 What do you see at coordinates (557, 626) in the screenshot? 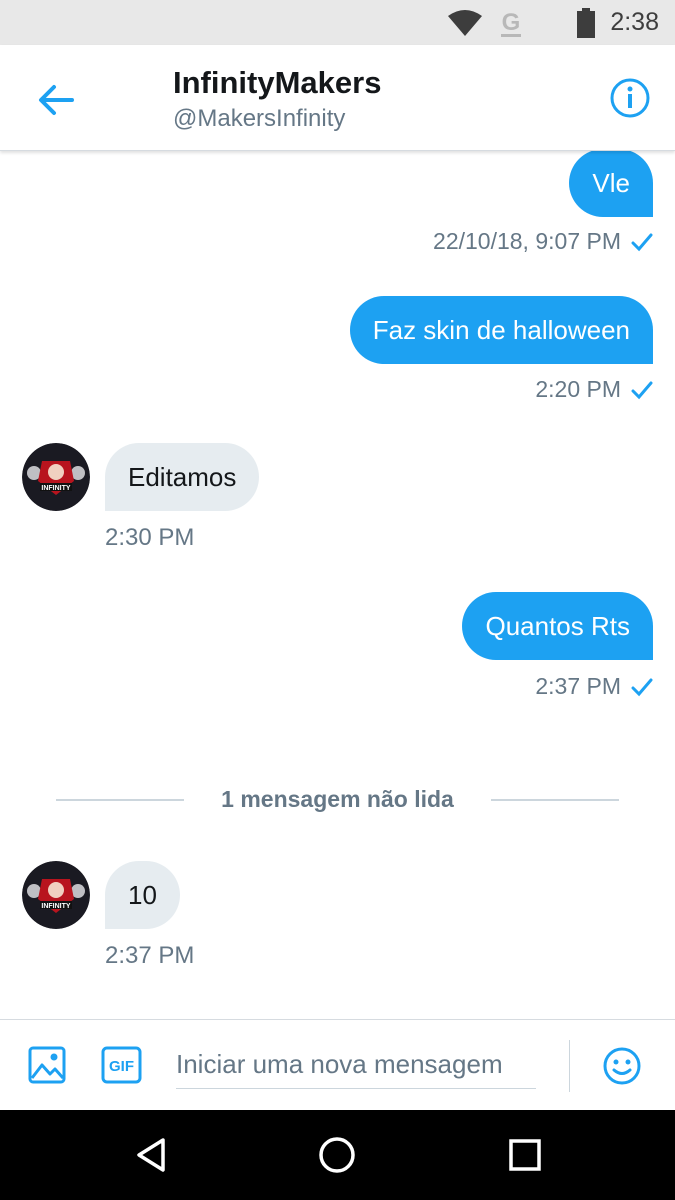
I see `outgoing-message-bubble: Quantos Rts` at bounding box center [557, 626].